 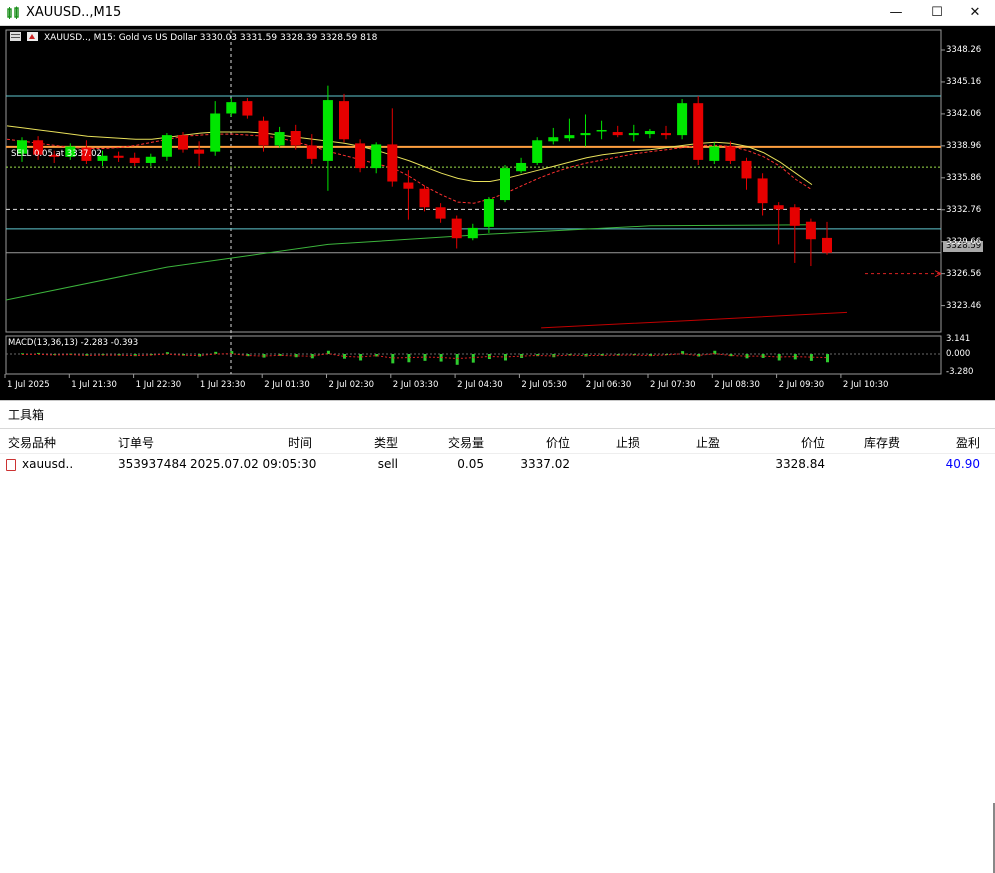 What do you see at coordinates (28, 385) in the screenshot?
I see `time-axis-label: 1 Jul 2025` at bounding box center [28, 385].